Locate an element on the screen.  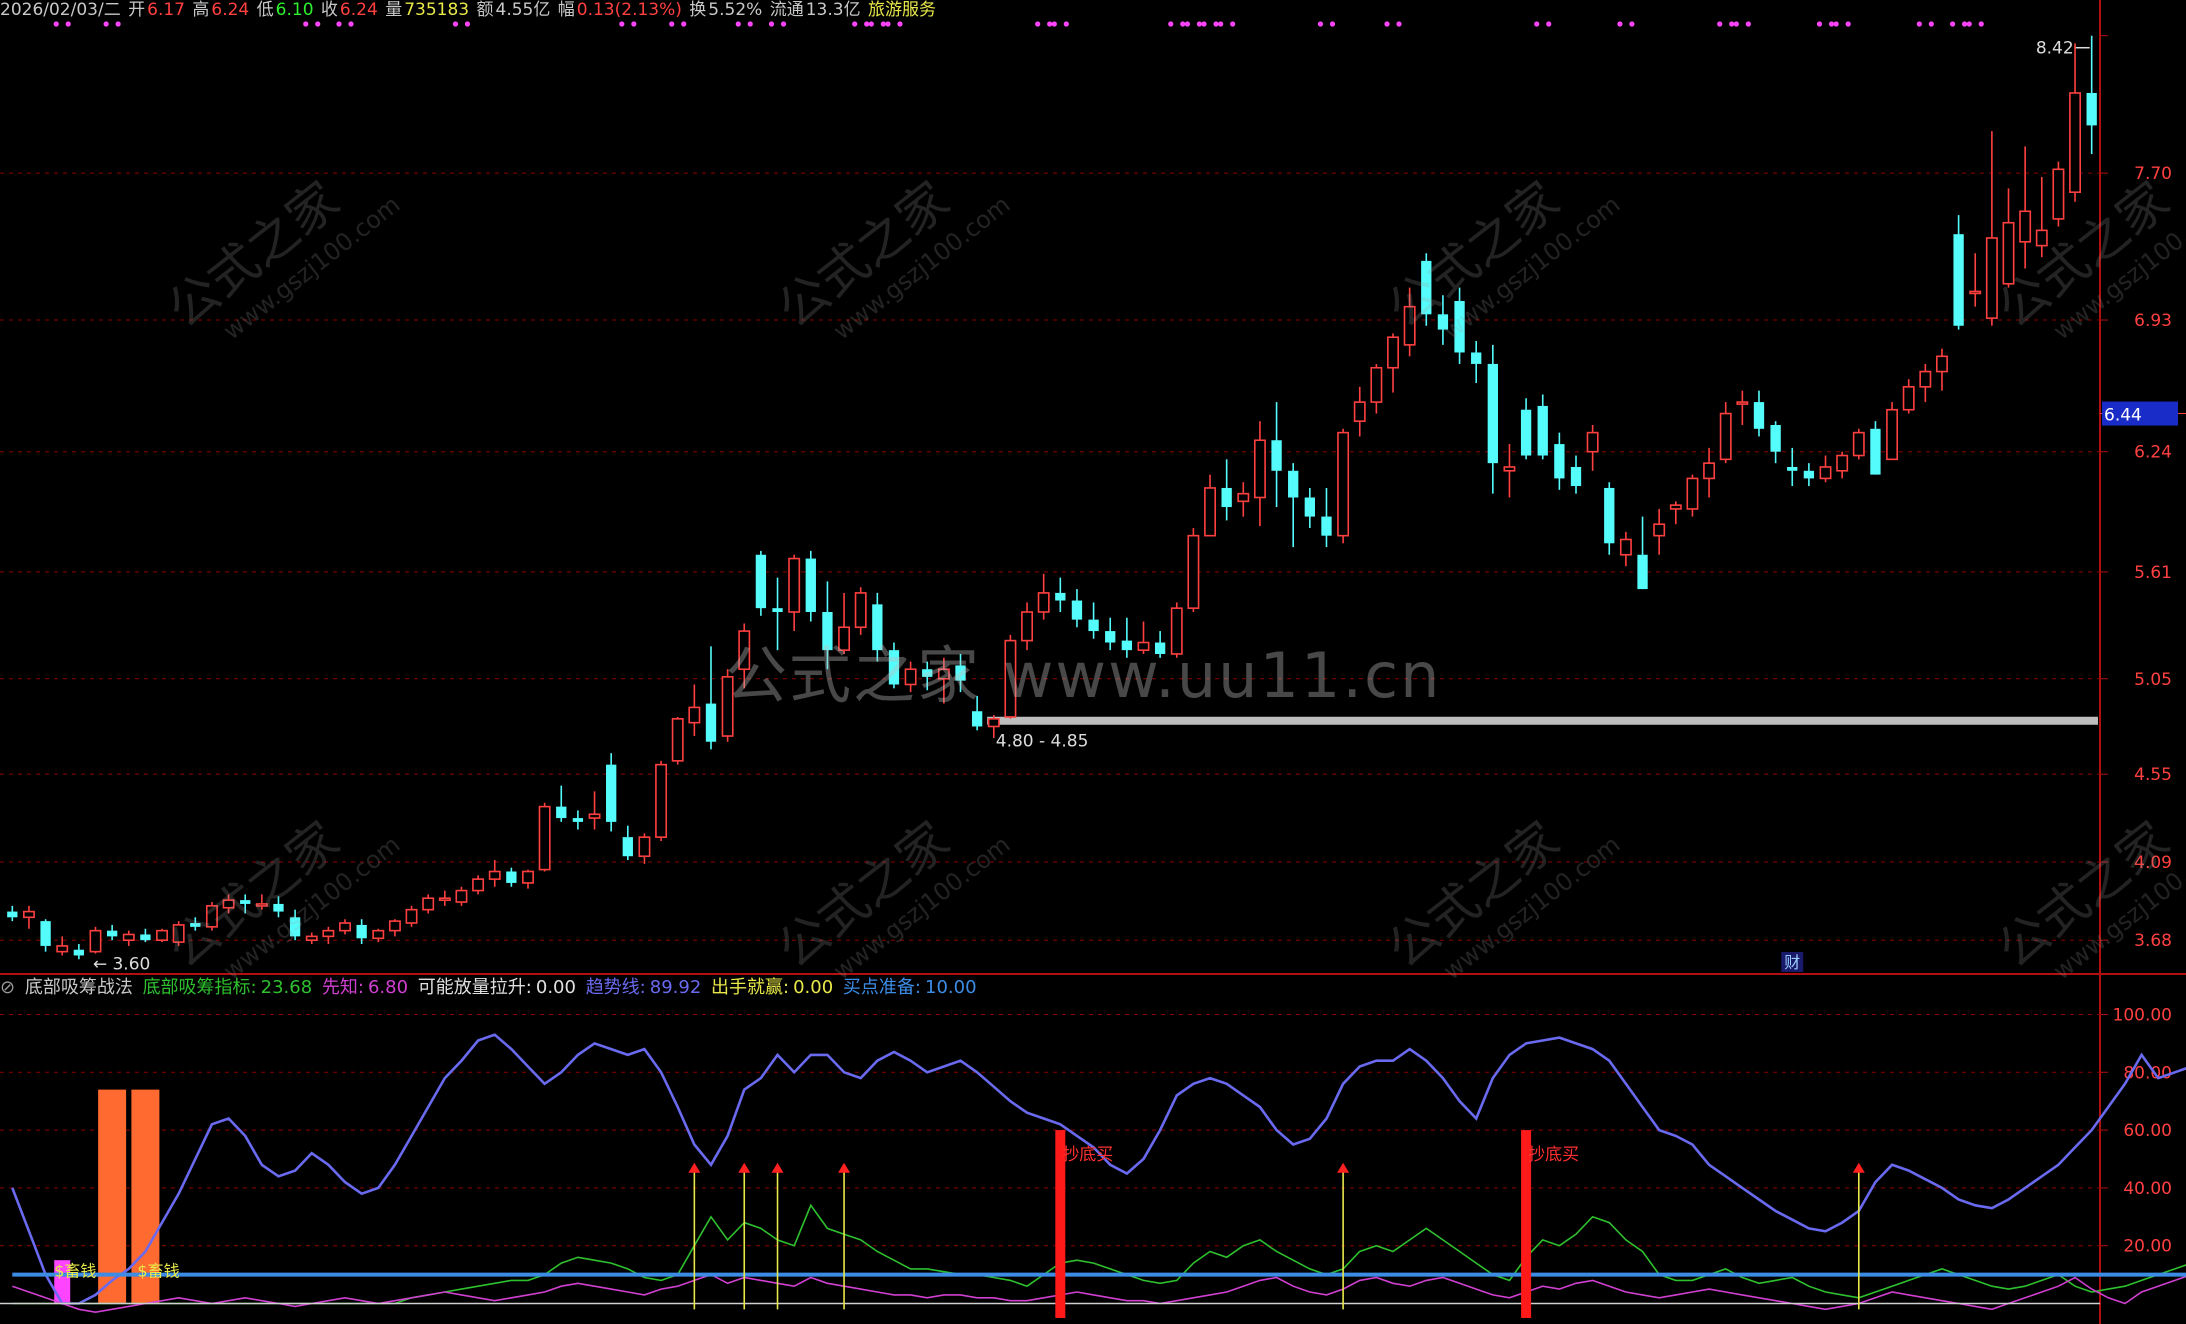
turnover-label: 换 is located at coordinates (698, 10).